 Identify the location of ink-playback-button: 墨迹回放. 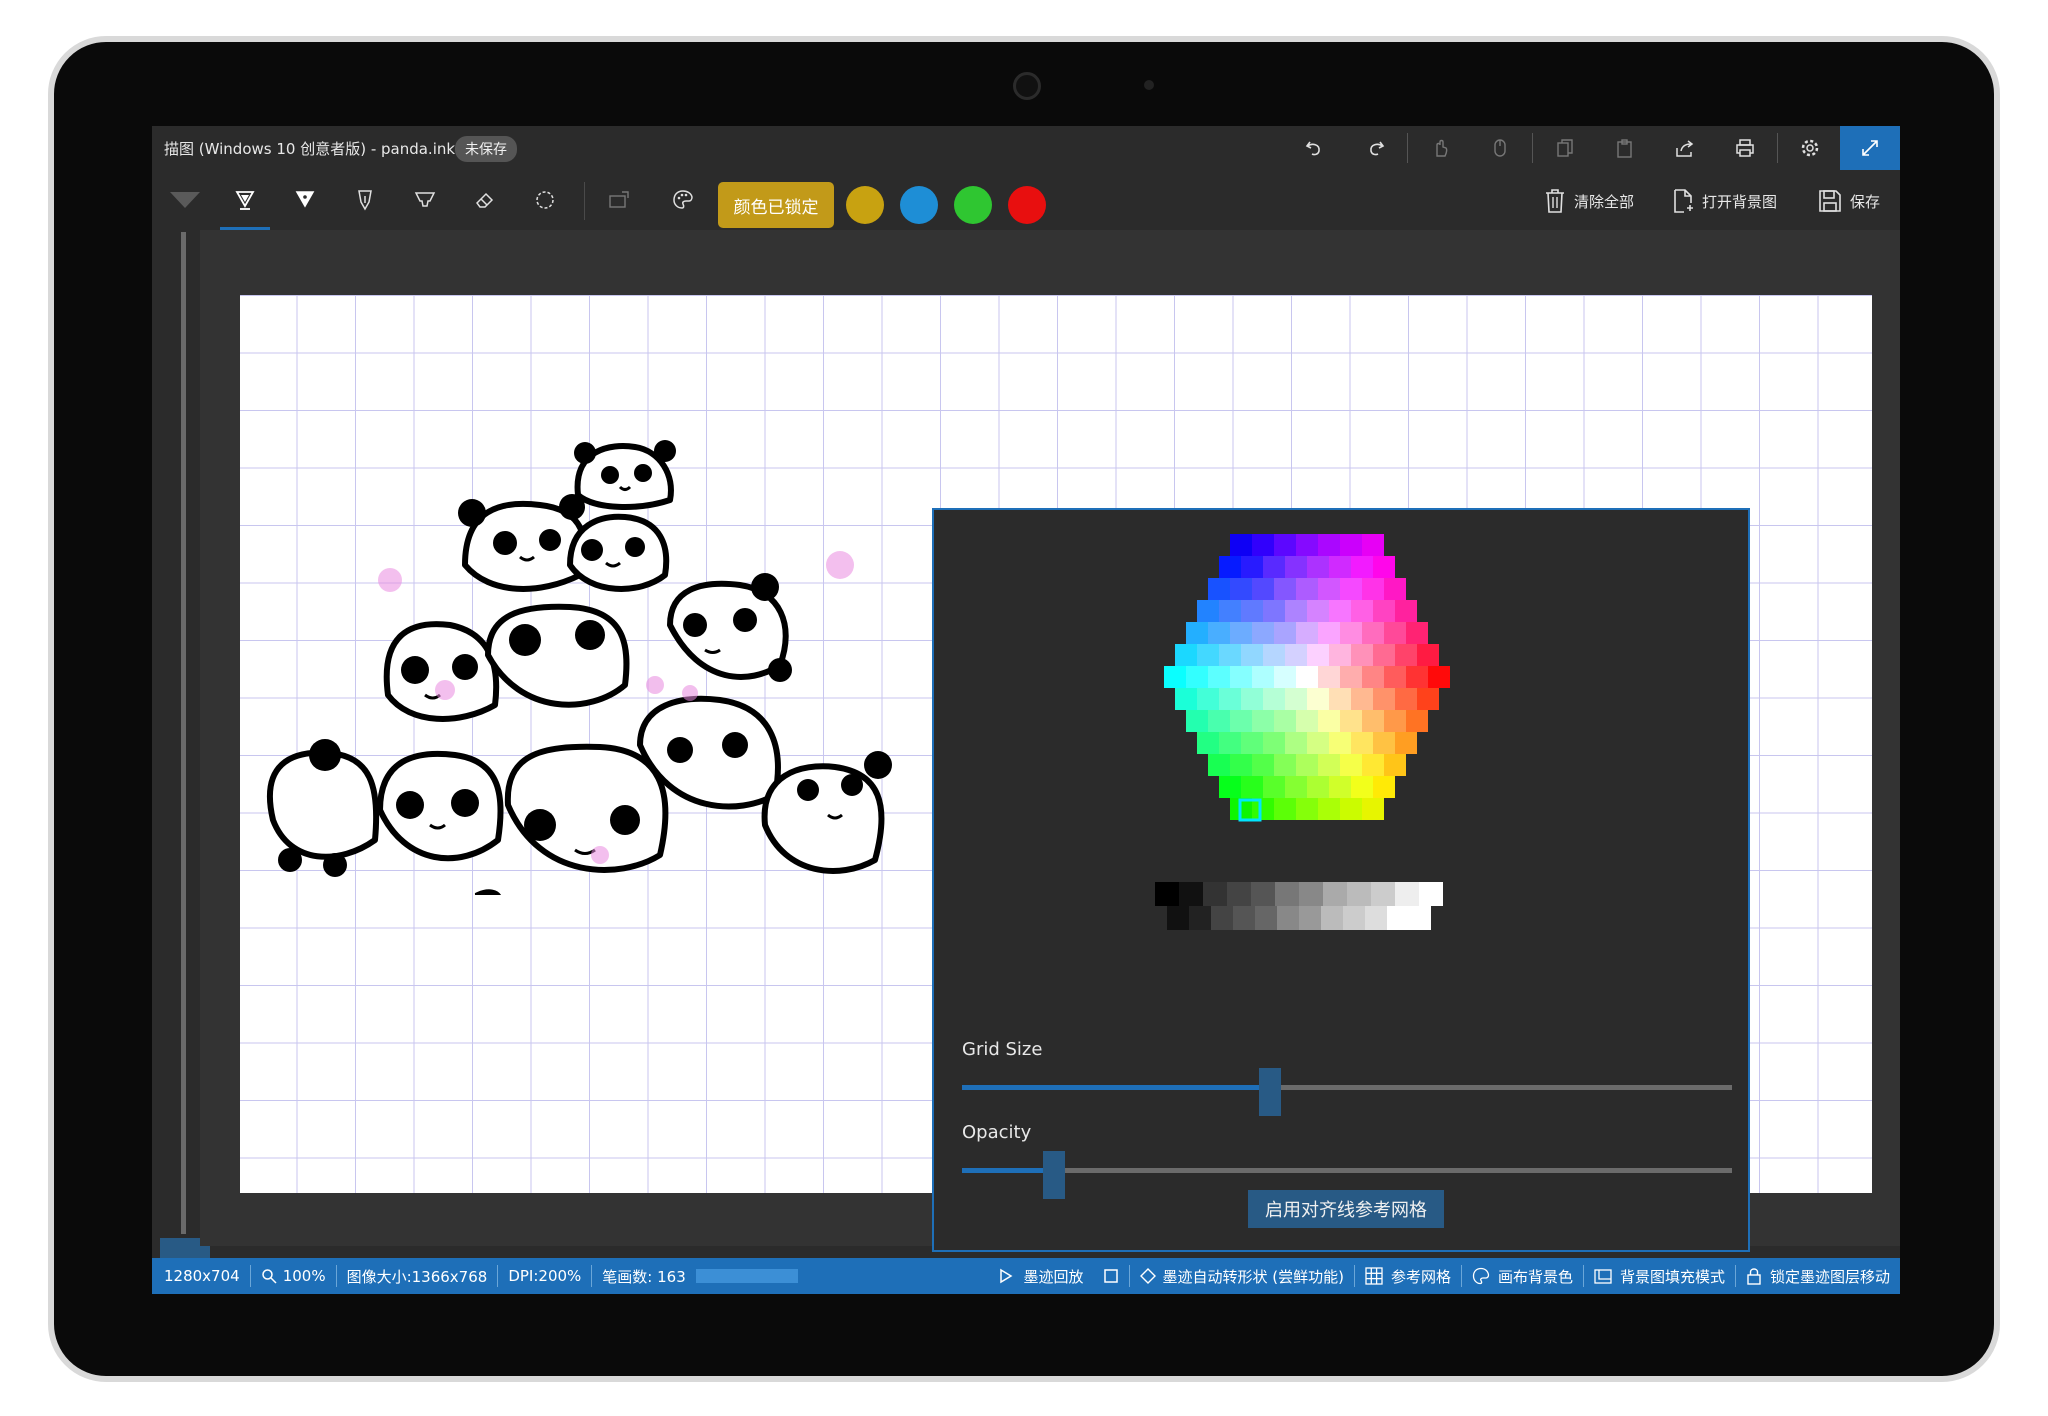
(1041, 1276).